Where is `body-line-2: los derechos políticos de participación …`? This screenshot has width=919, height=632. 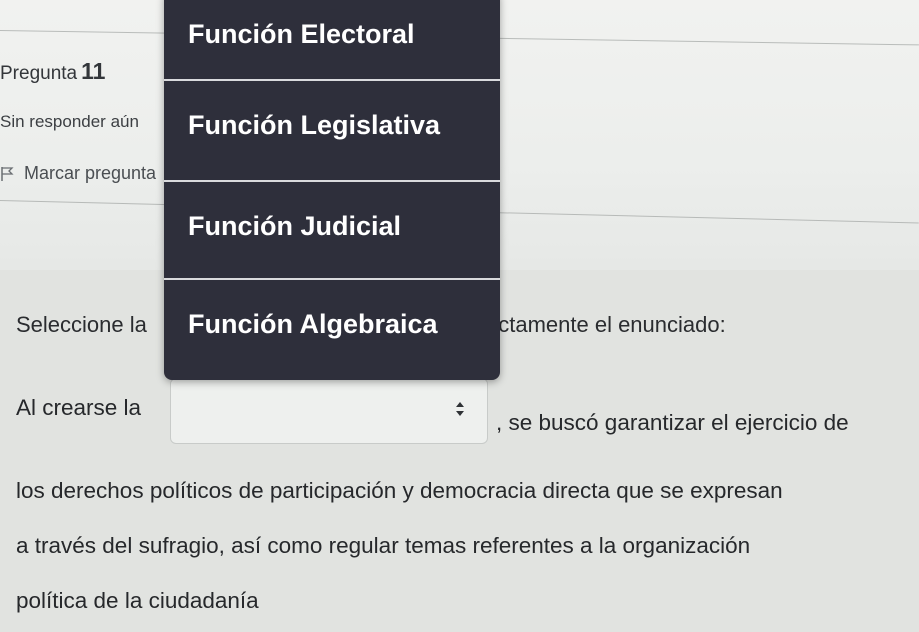 body-line-2: los derechos políticos de participación … is located at coordinates (399, 490).